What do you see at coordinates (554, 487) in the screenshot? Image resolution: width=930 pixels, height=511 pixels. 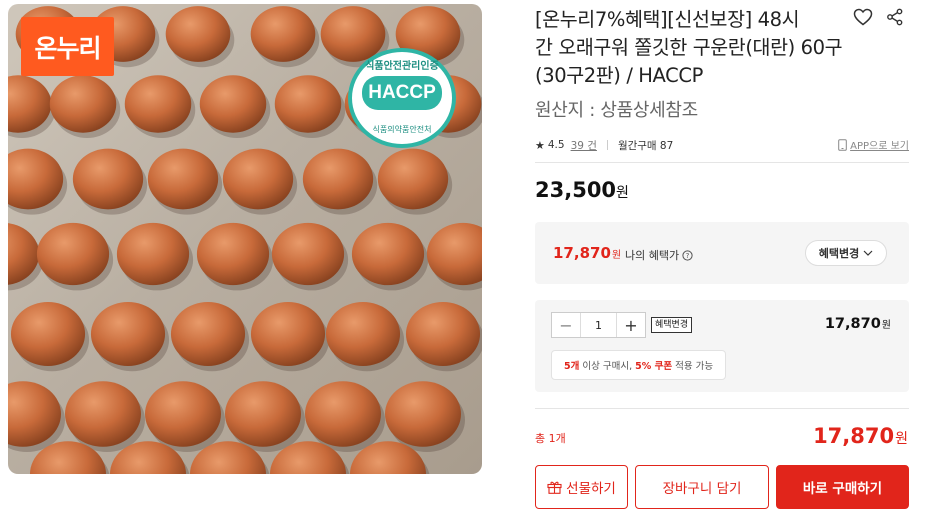 I see `gift-icon` at bounding box center [554, 487].